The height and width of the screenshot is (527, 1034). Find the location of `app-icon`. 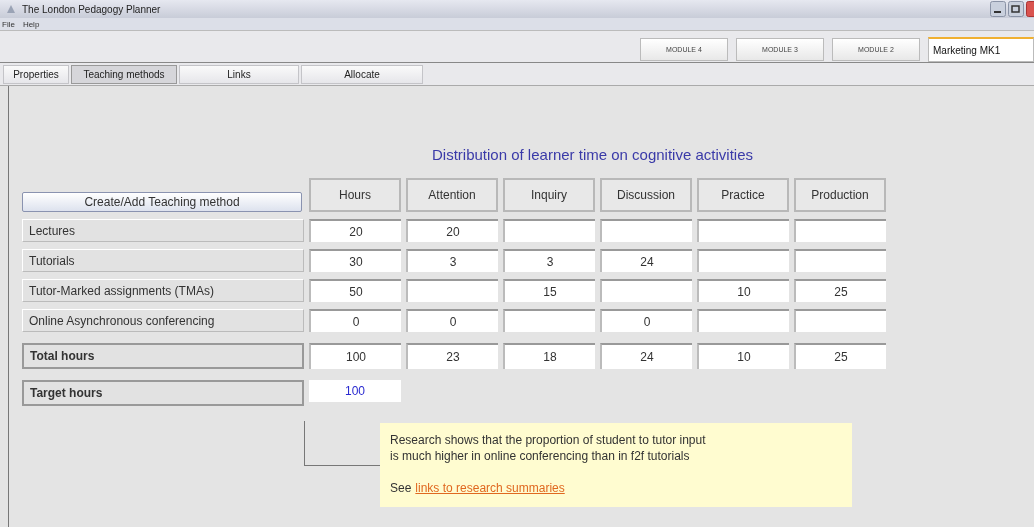

app-icon is located at coordinates (11, 9).